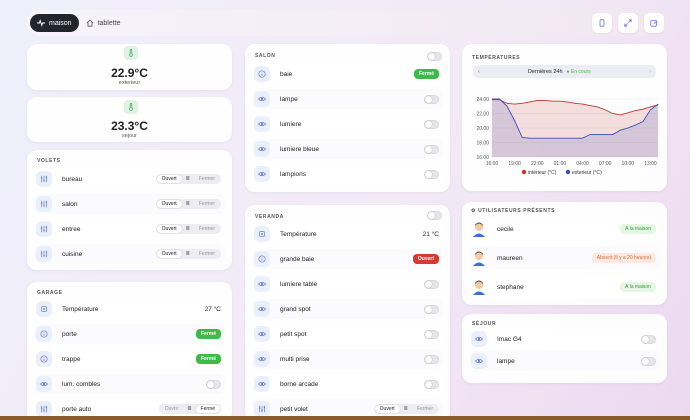 The width and height of the screenshot is (690, 420). Describe the element at coordinates (129, 309) in the screenshot. I see `device-row-temp-rature: Température 27 °C` at that location.